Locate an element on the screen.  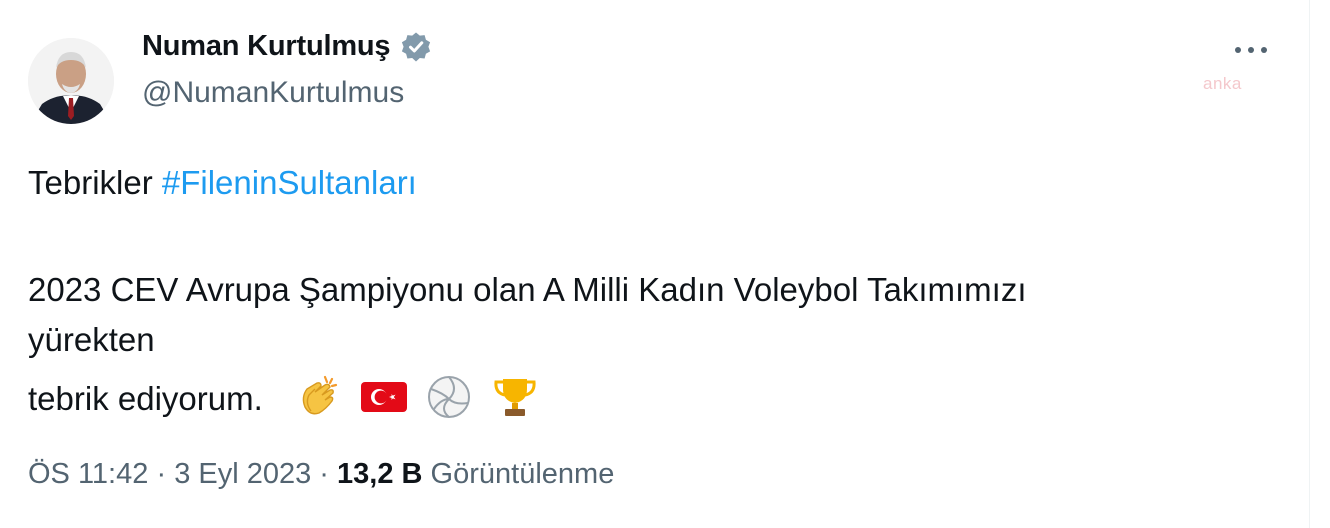
views-count: 13,2 B is located at coordinates (379, 474).